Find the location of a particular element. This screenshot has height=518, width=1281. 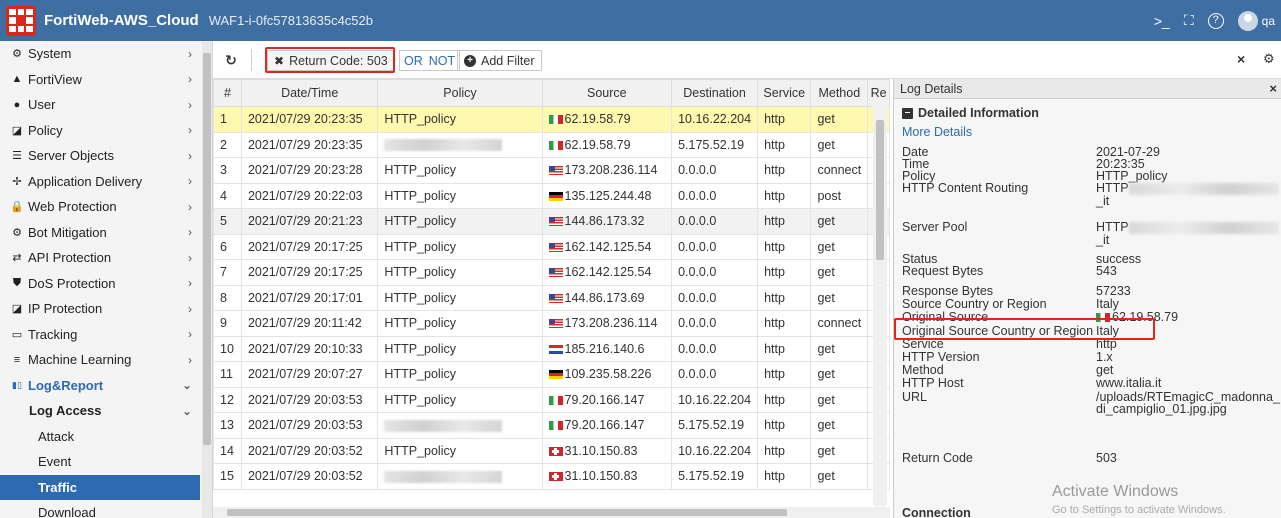

row-number: 1 is located at coordinates (227, 119).